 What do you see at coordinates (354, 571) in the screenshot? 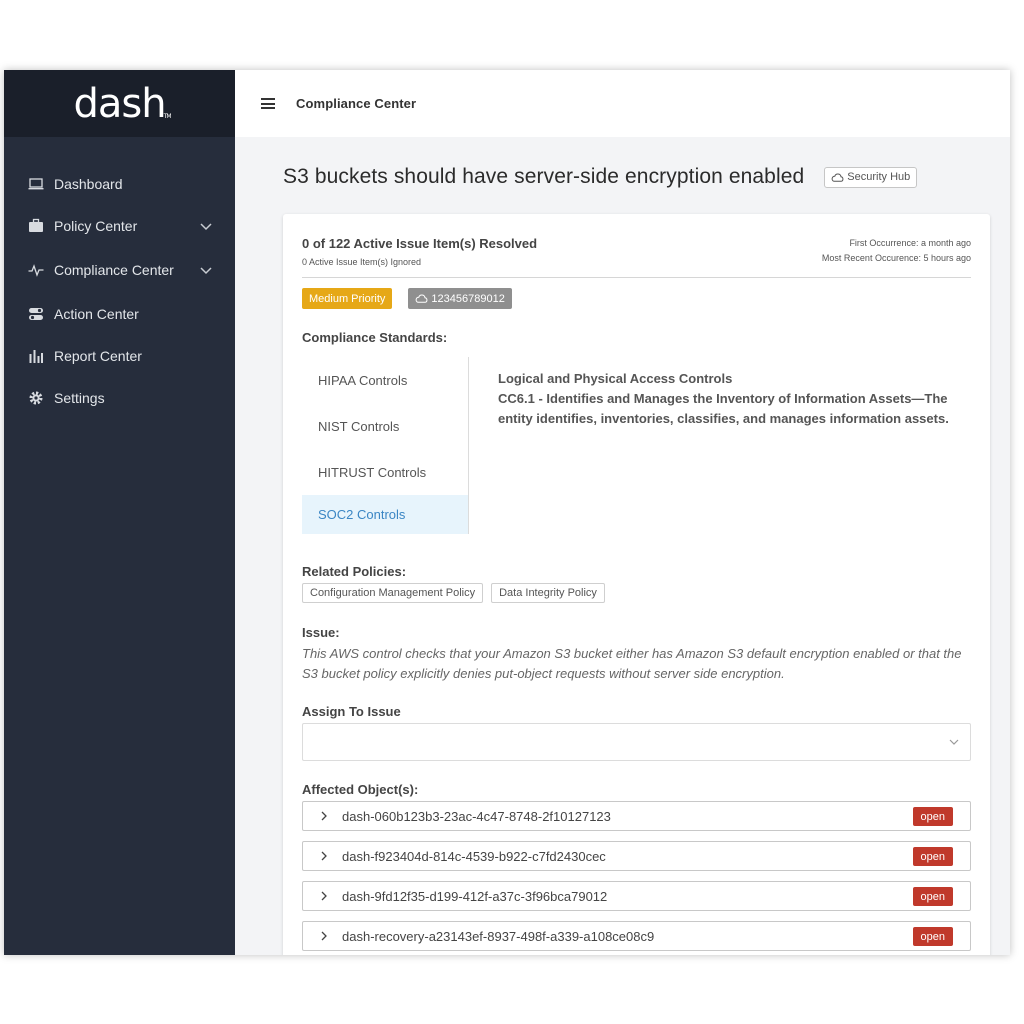
I see `related-policies-label: Related Policies:` at bounding box center [354, 571].